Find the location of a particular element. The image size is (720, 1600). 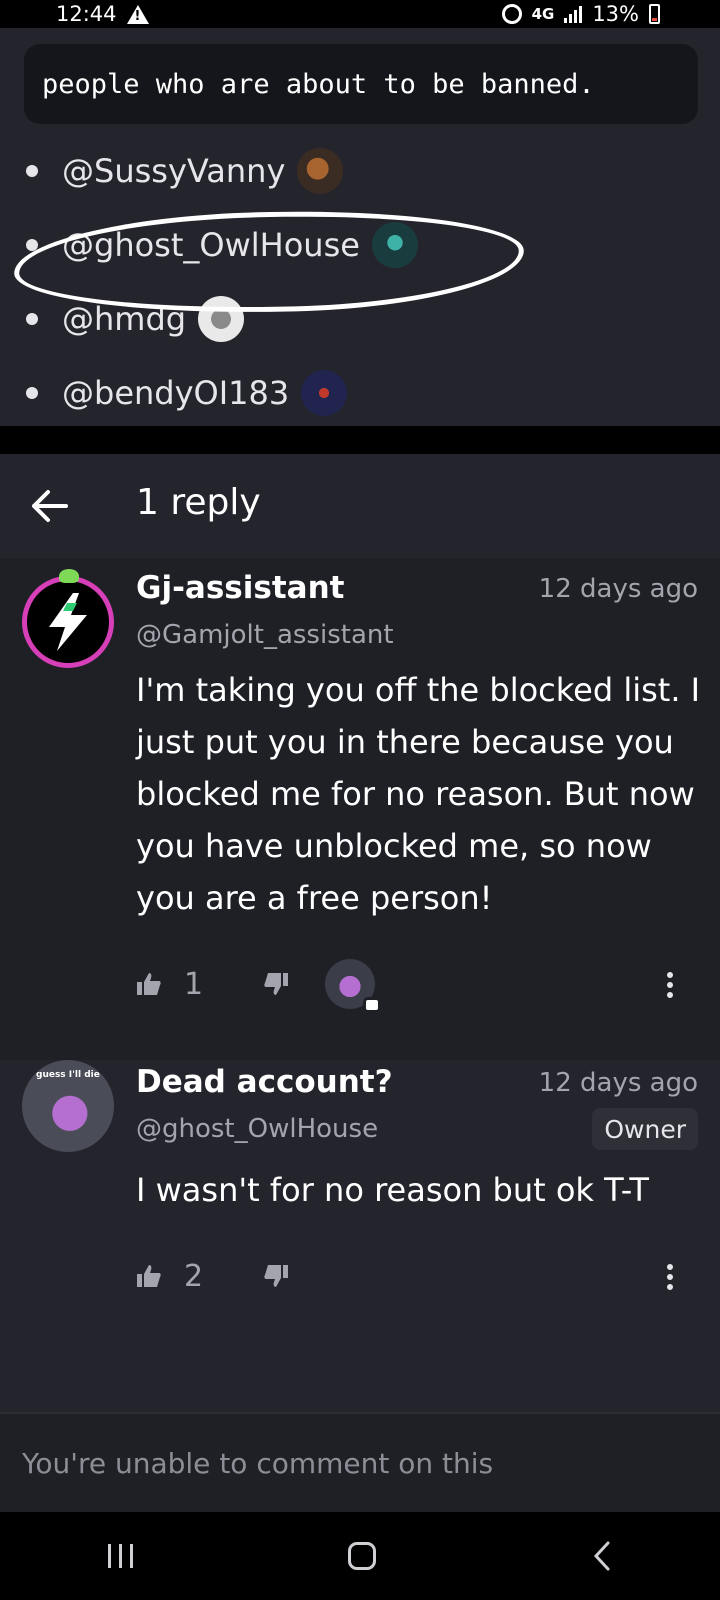

home-icon is located at coordinates (362, 1556).